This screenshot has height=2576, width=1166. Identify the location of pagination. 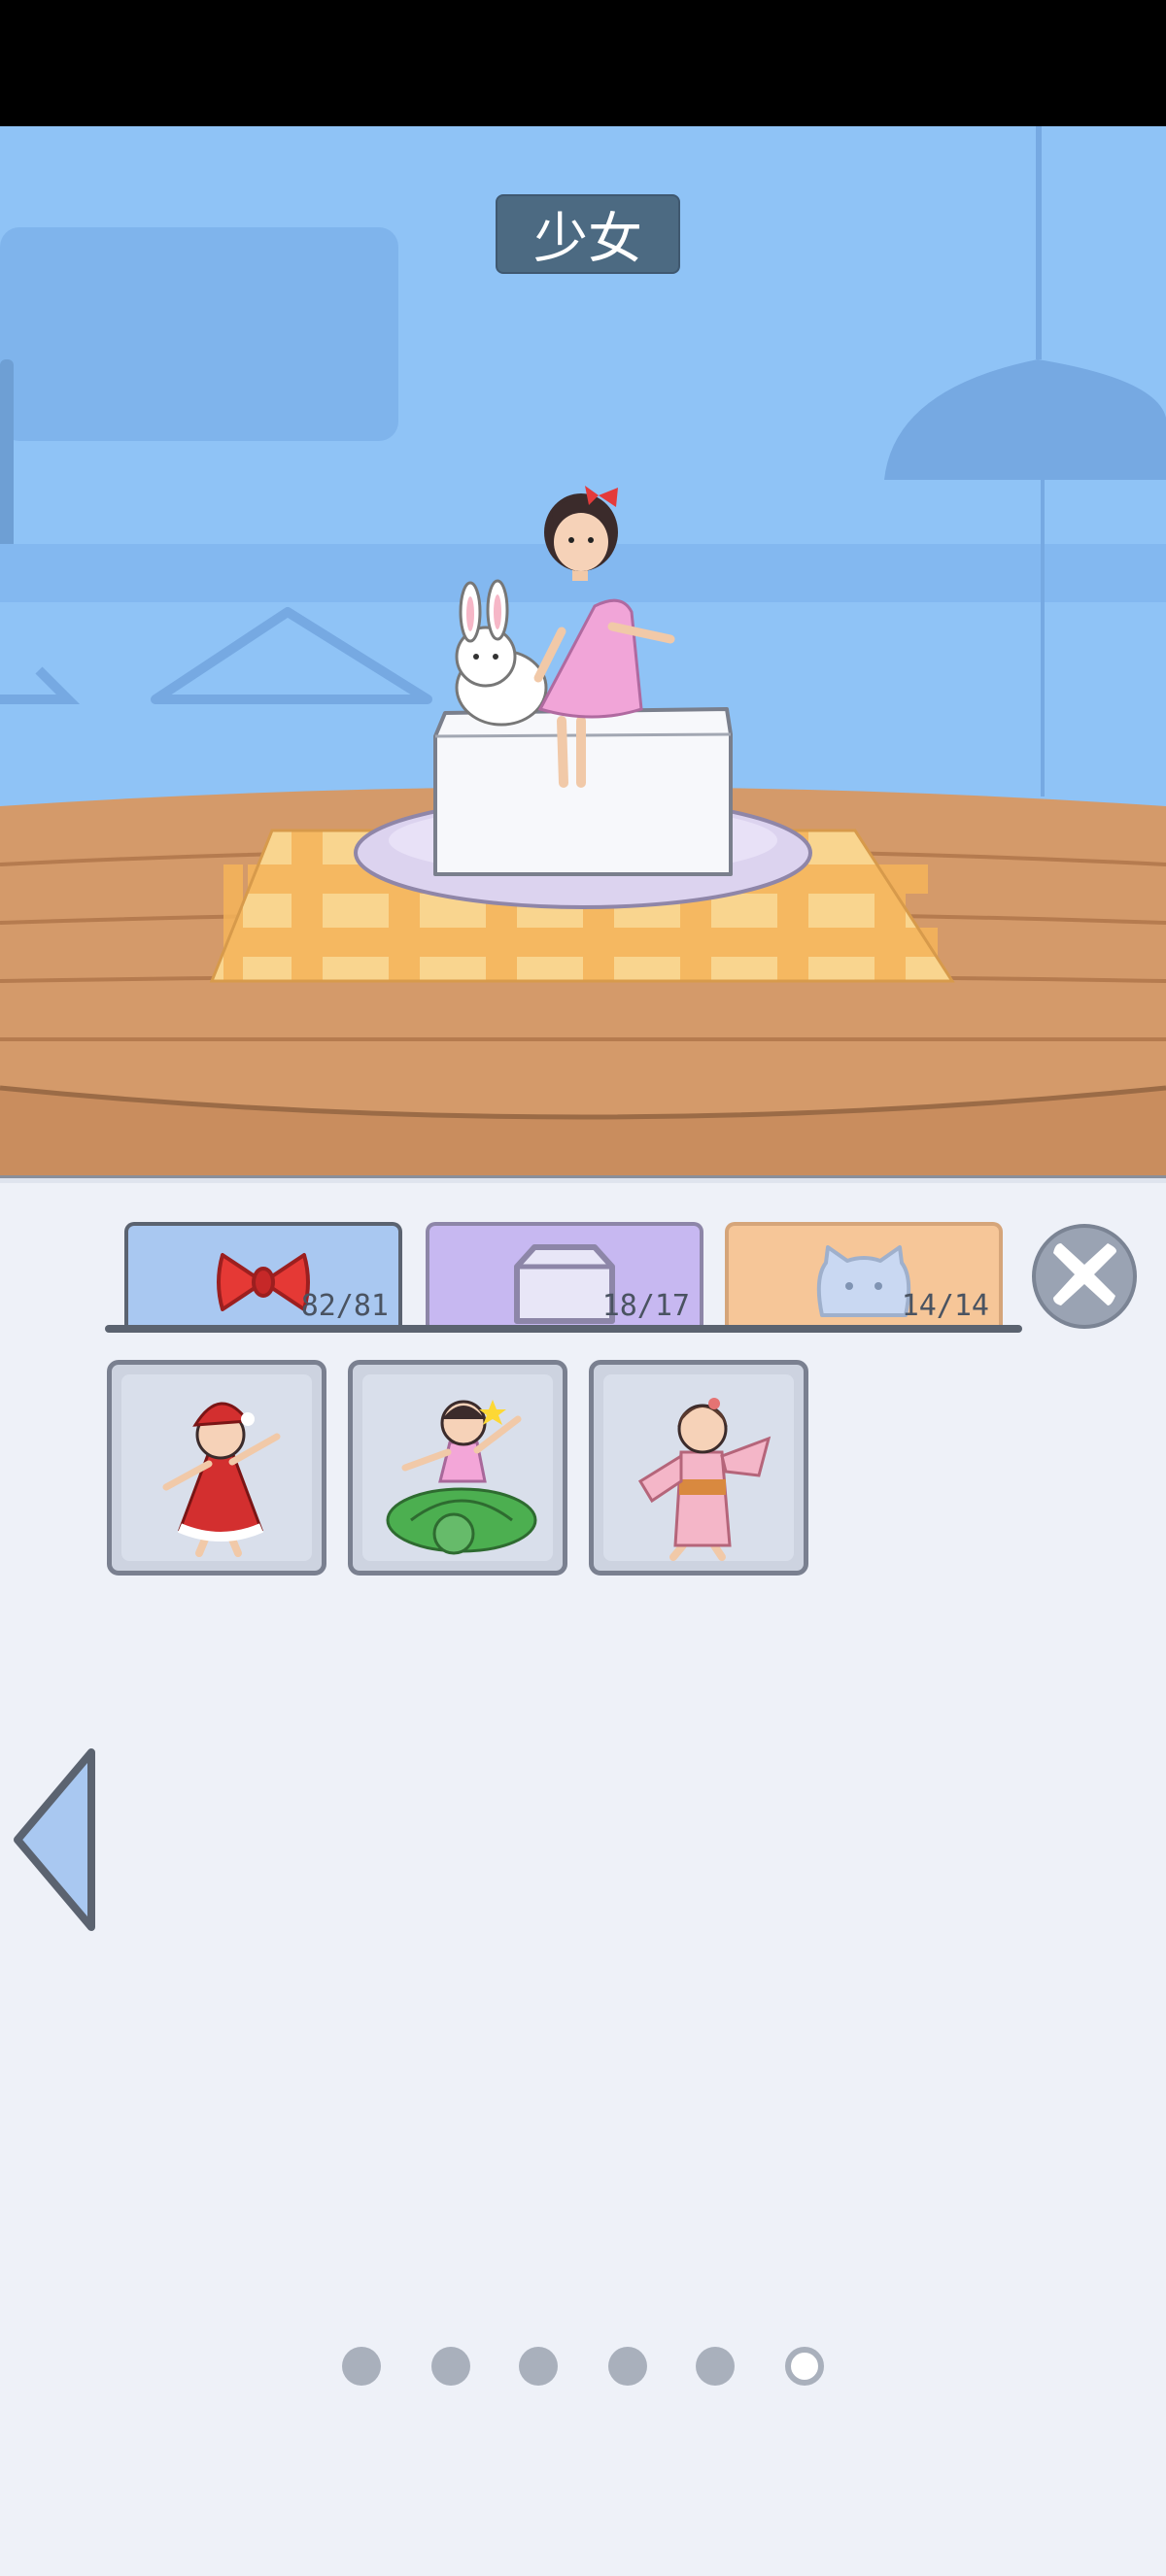
(583, 2366).